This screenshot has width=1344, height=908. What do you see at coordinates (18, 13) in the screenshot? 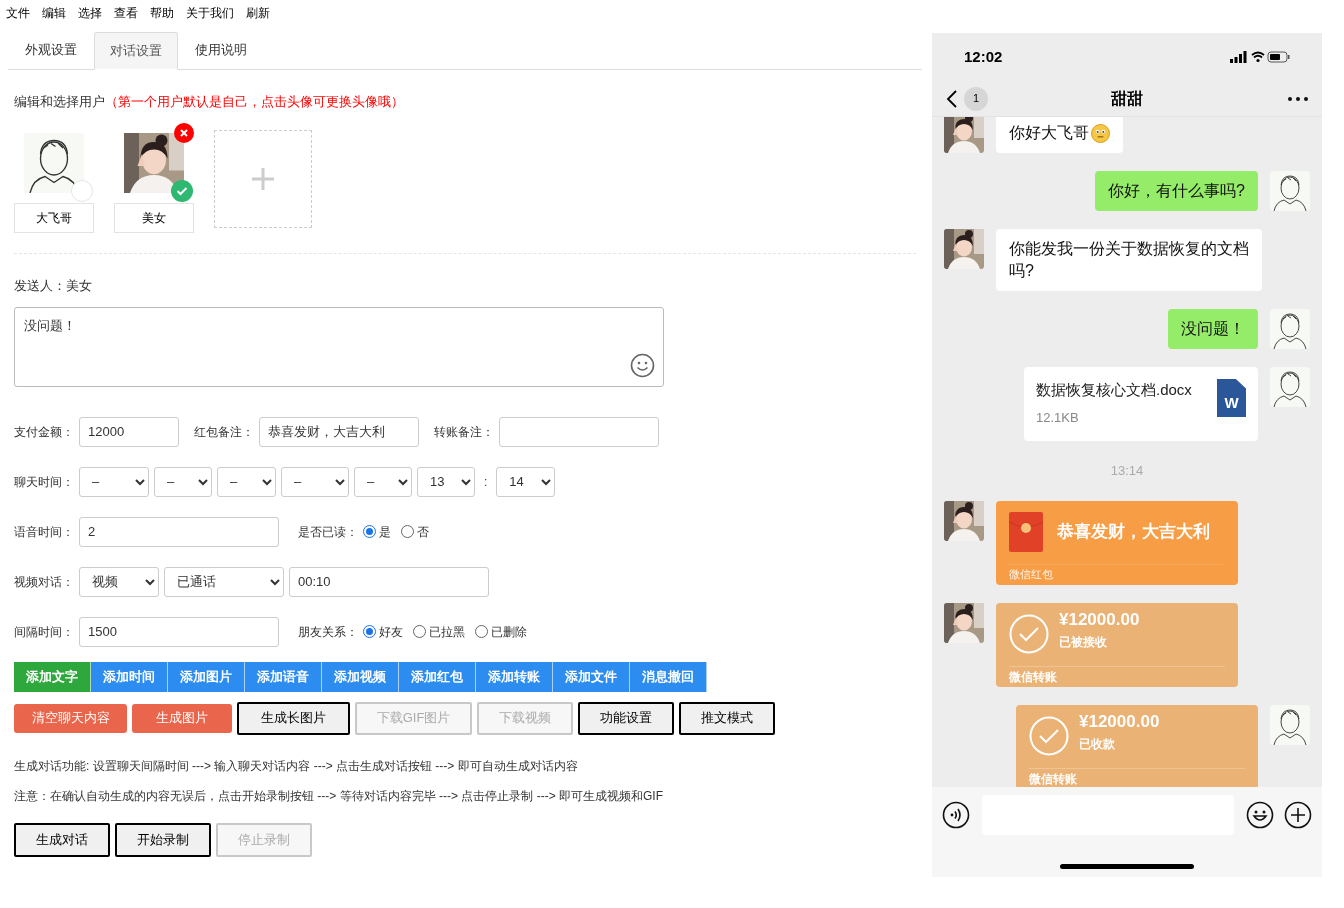
I see `menu-item: 文件` at bounding box center [18, 13].